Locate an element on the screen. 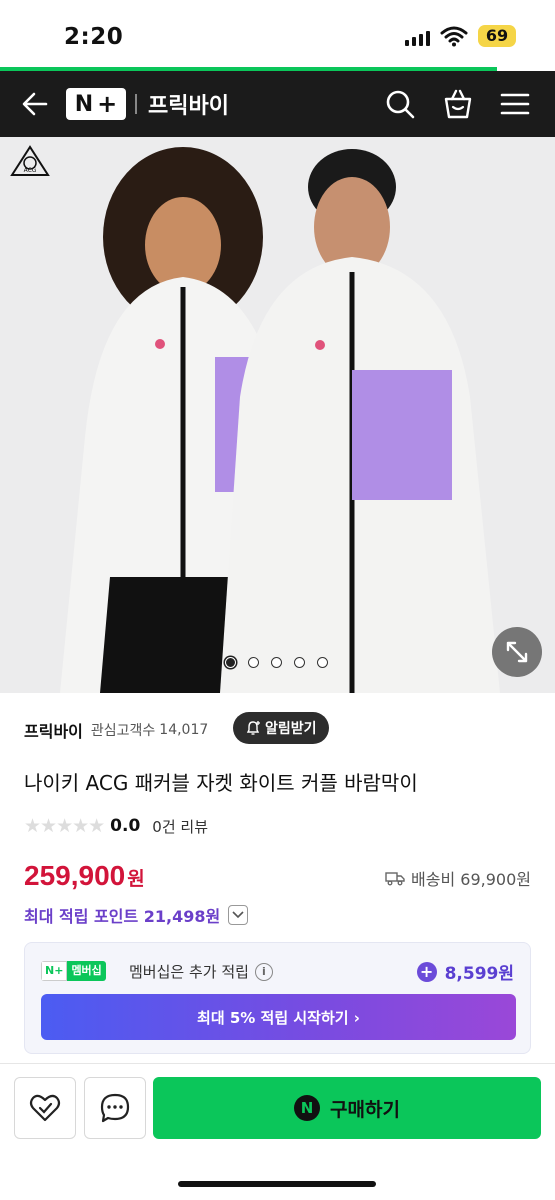  svg-text: ACG is located at coordinates (30, 170).